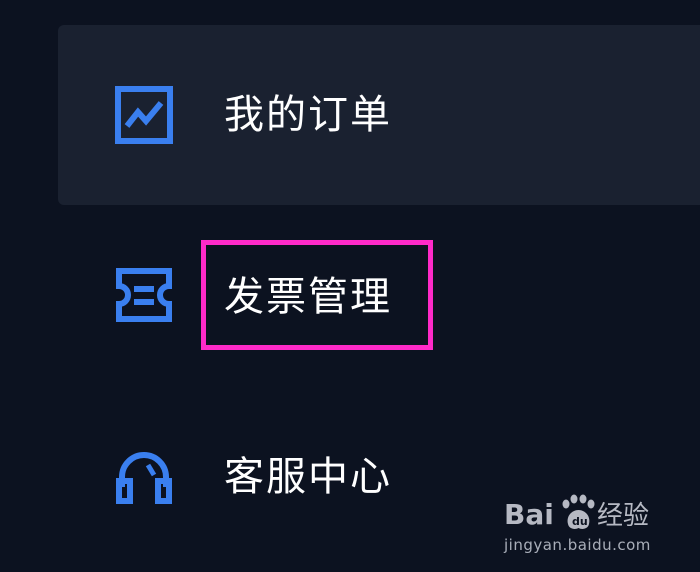 The image size is (700, 572). What do you see at coordinates (144, 295) in the screenshot?
I see `ticket-icon` at bounding box center [144, 295].